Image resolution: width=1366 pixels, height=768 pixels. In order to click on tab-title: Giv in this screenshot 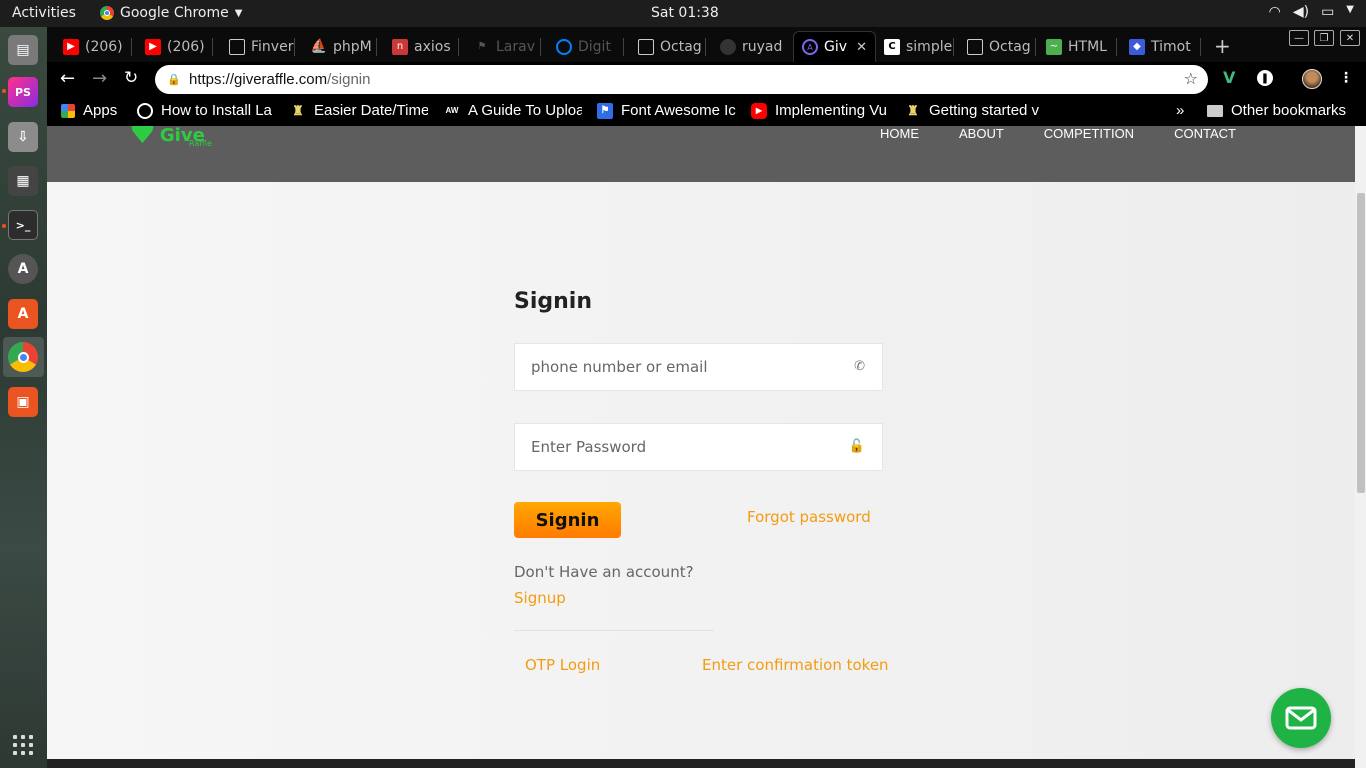, I will do `click(836, 47)`.